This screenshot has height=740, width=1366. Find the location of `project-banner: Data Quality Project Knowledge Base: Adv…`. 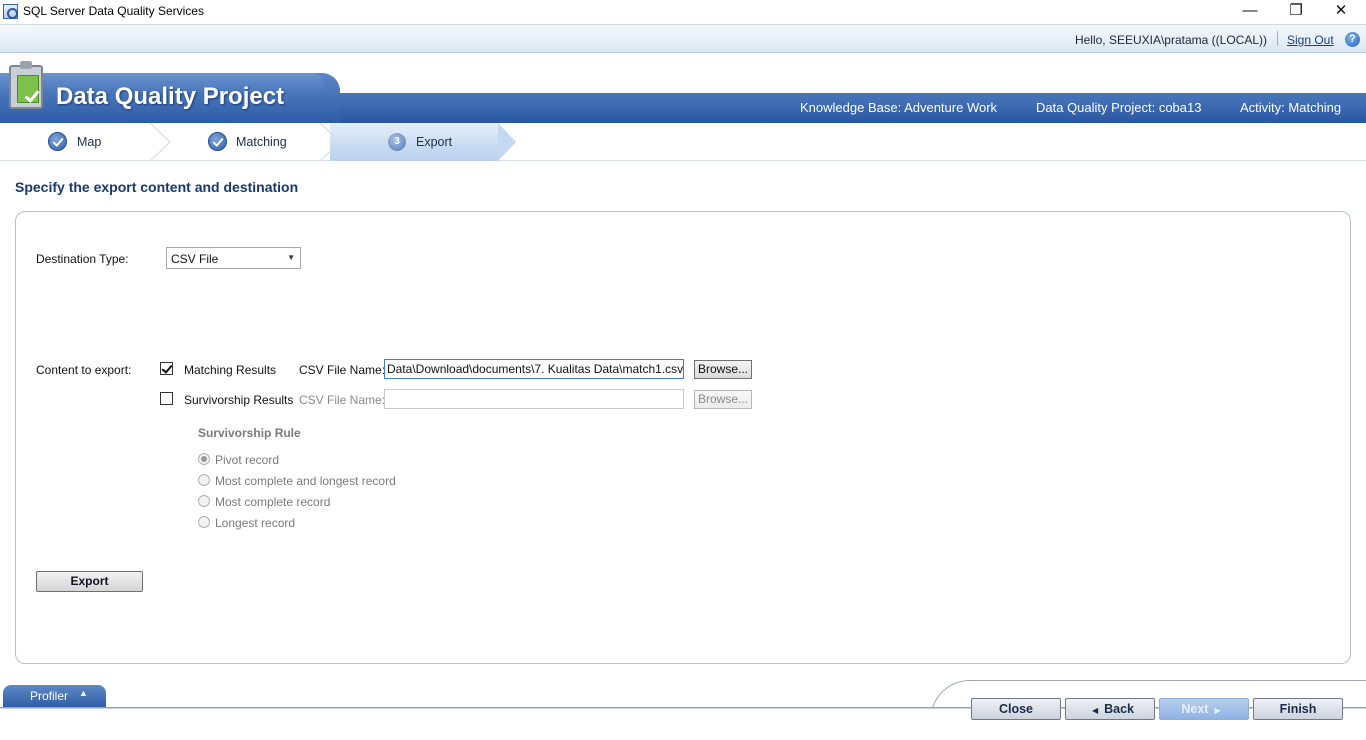

project-banner: Data Quality Project Knowledge Base: Adv… is located at coordinates (683, 88).